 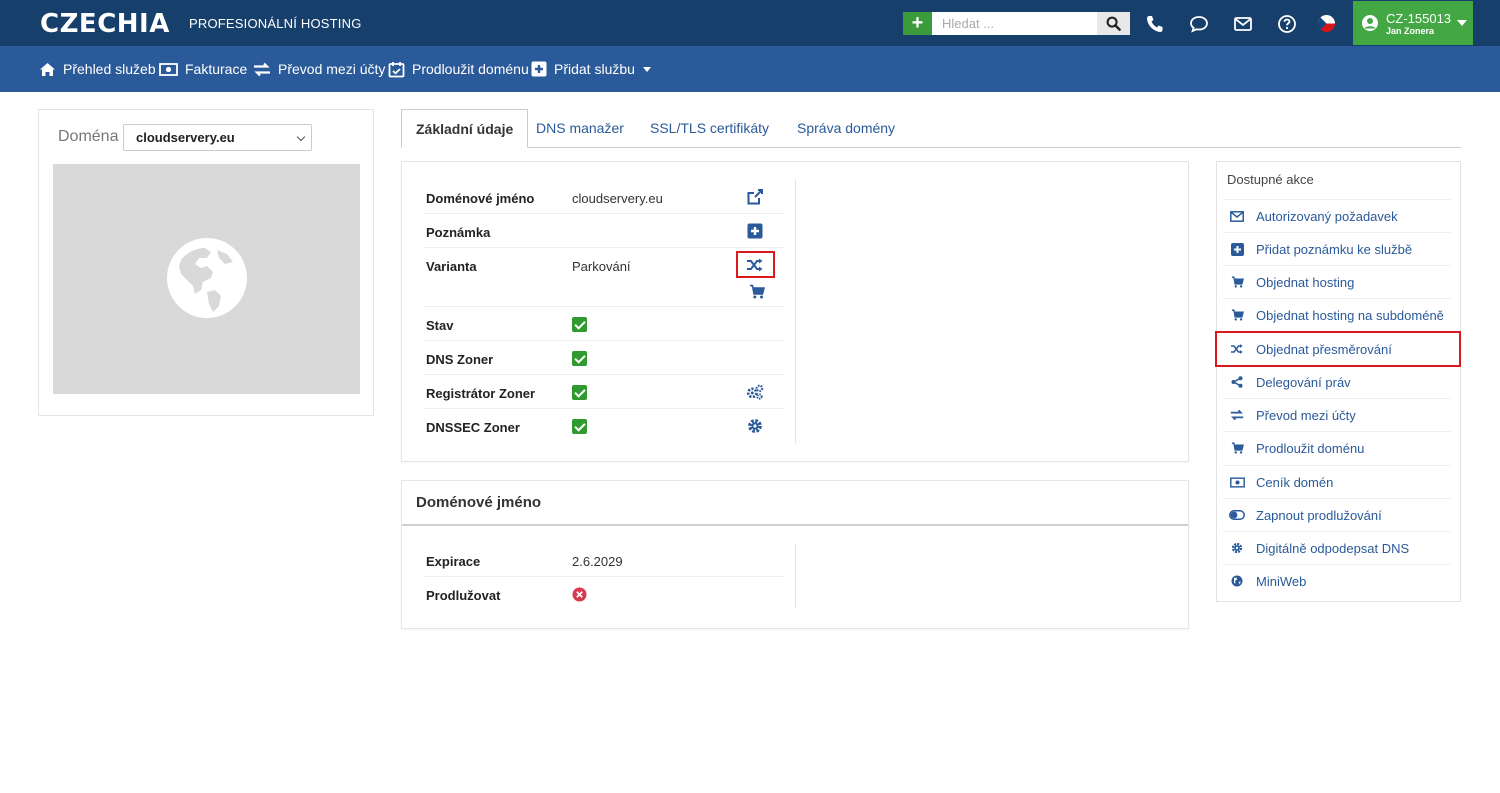 I want to click on times-circle-icon, so click(x=579, y=597).